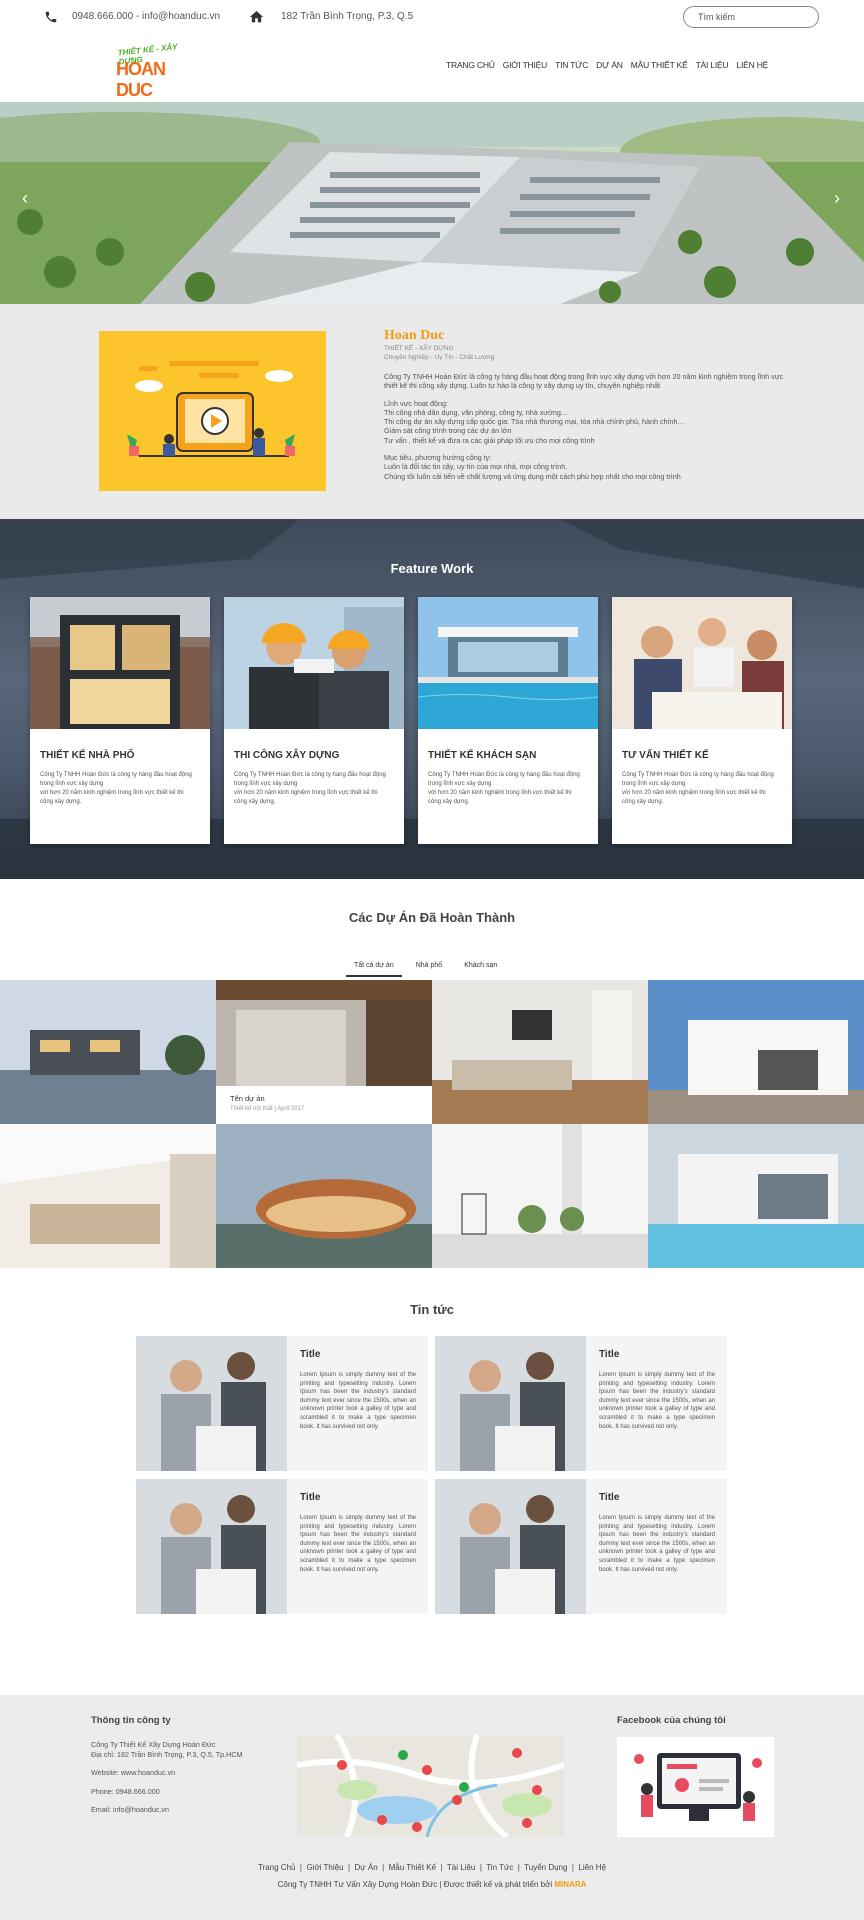 The image size is (864, 1920). What do you see at coordinates (482, 755) in the screenshot?
I see `card-title: THIẾT KẾ KHÁCH SẠN` at bounding box center [482, 755].